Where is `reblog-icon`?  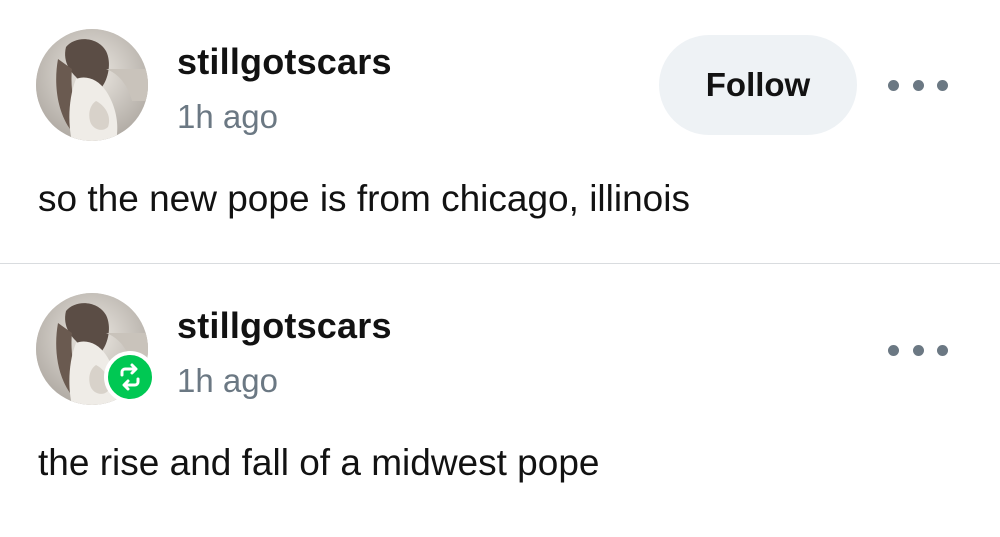 reblog-icon is located at coordinates (130, 377).